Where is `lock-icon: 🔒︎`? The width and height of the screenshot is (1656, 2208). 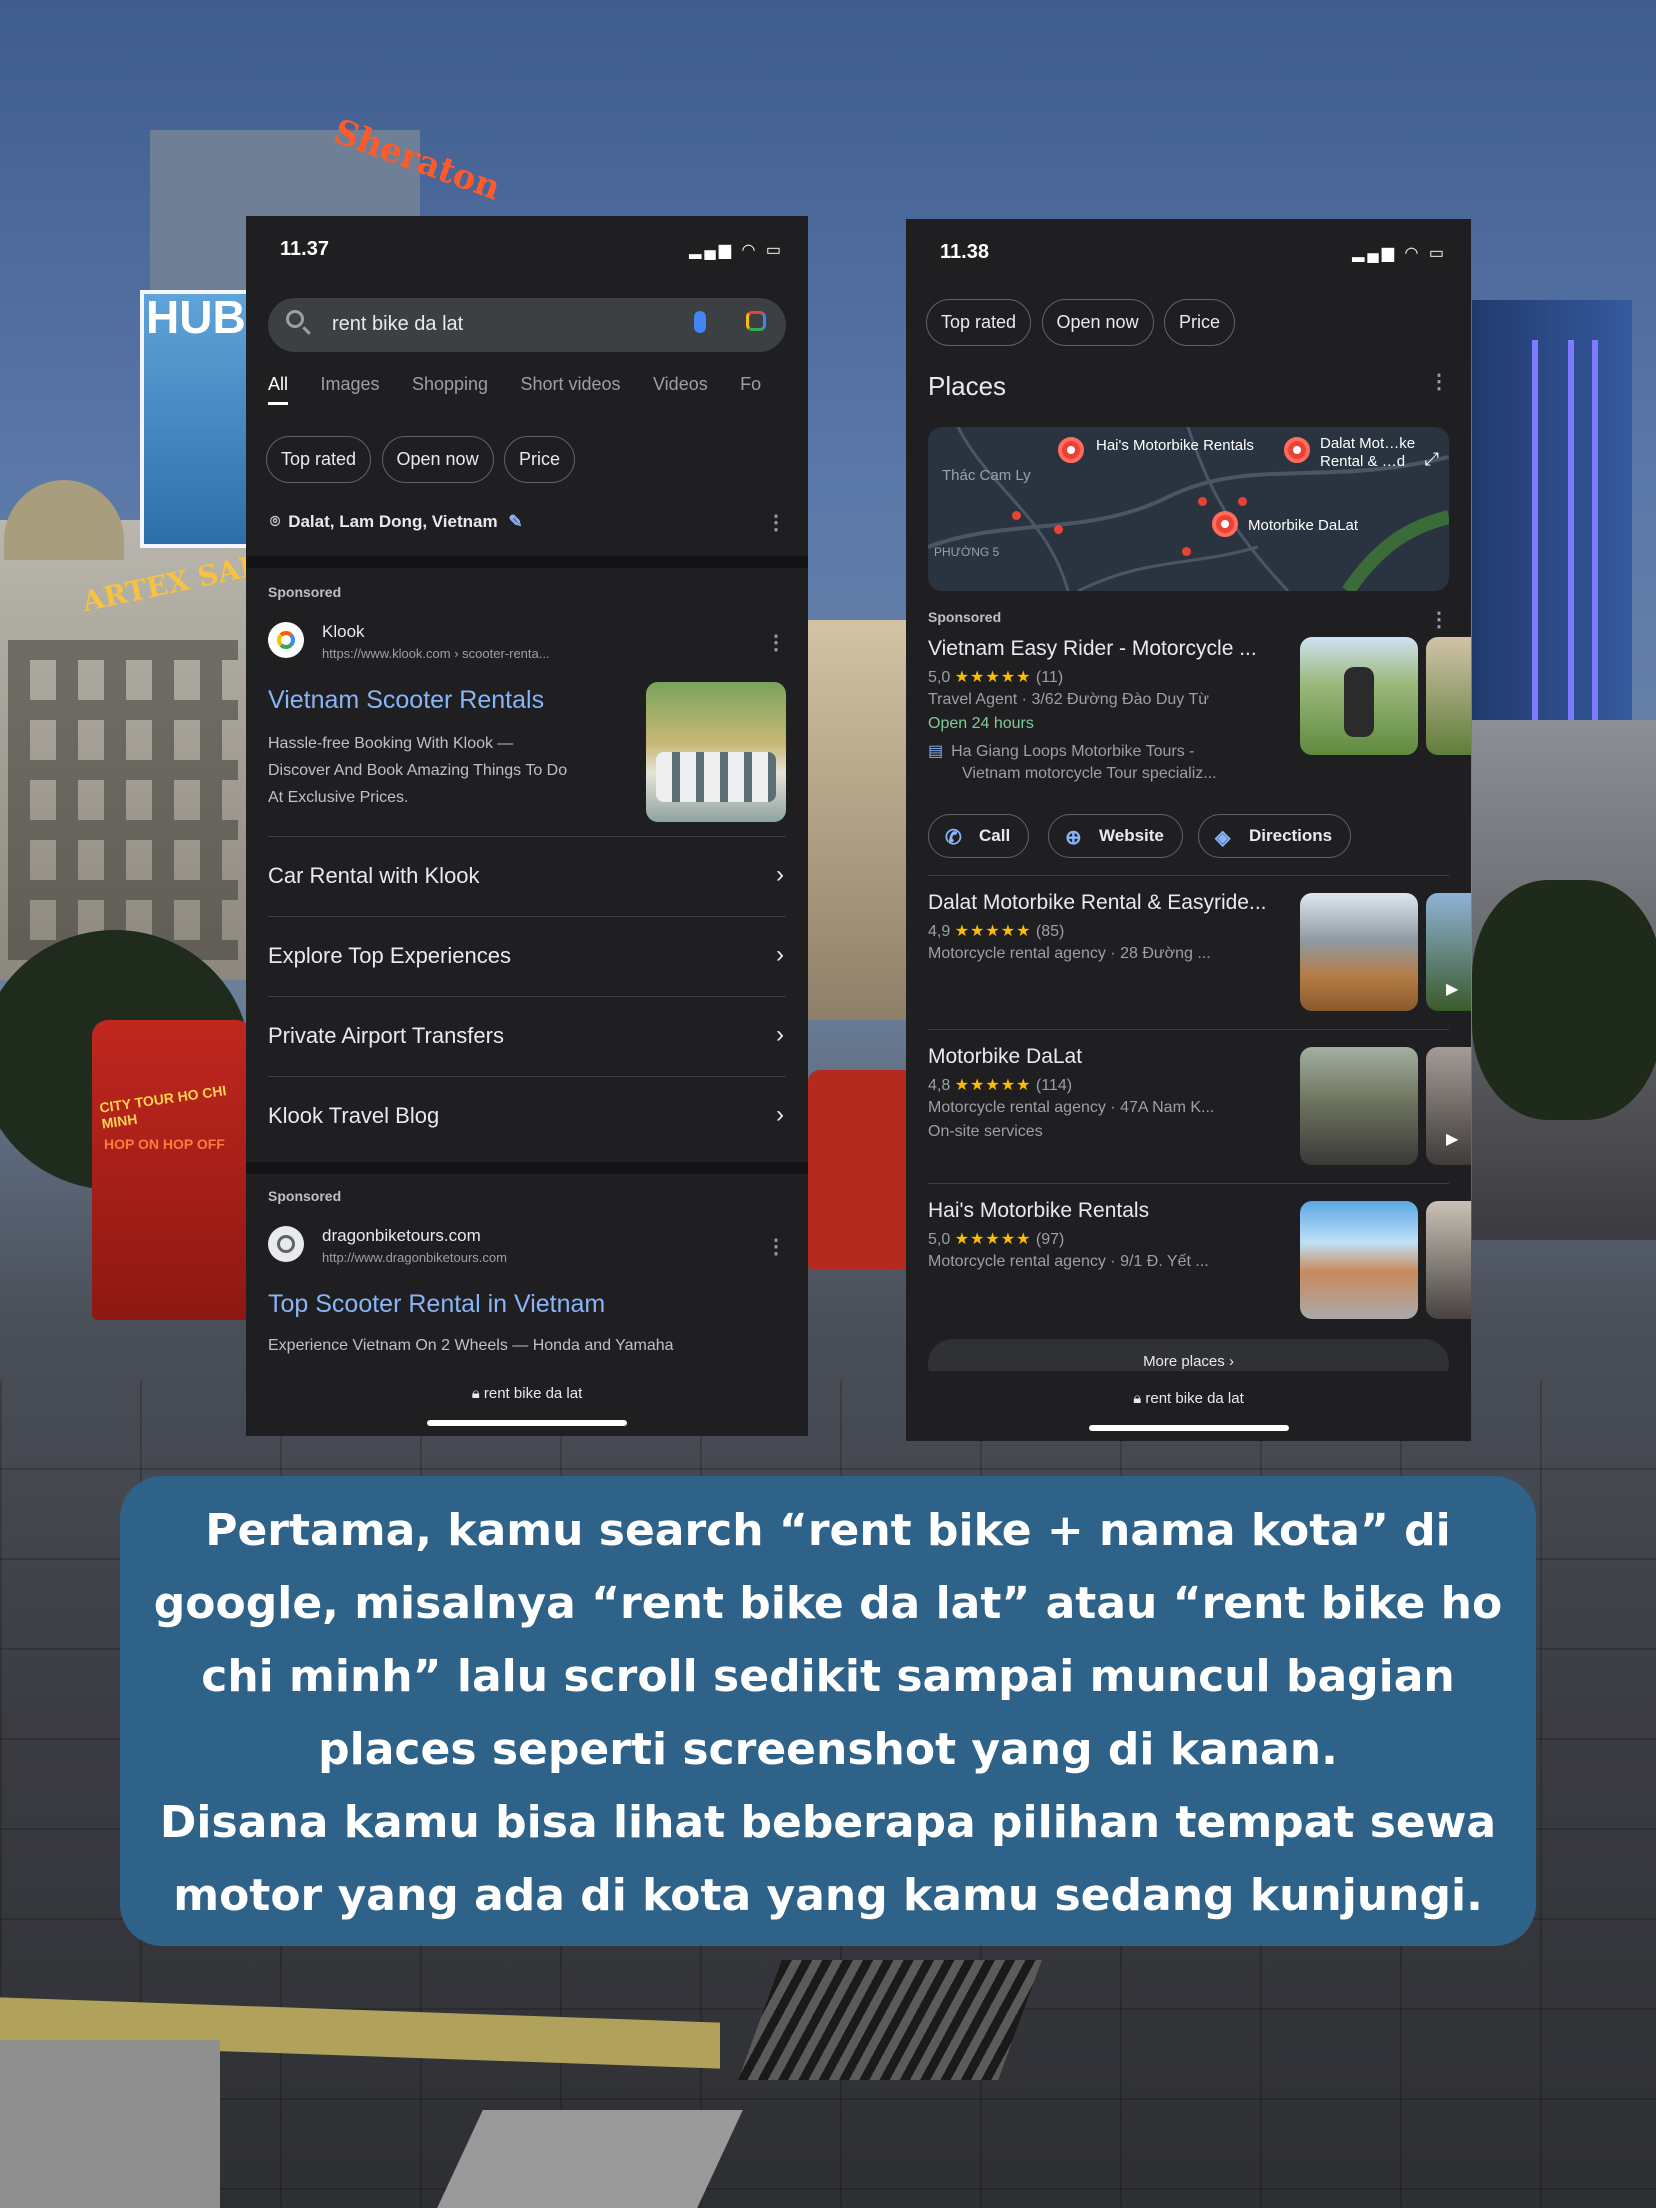 lock-icon: 🔒︎ is located at coordinates (1137, 1398).